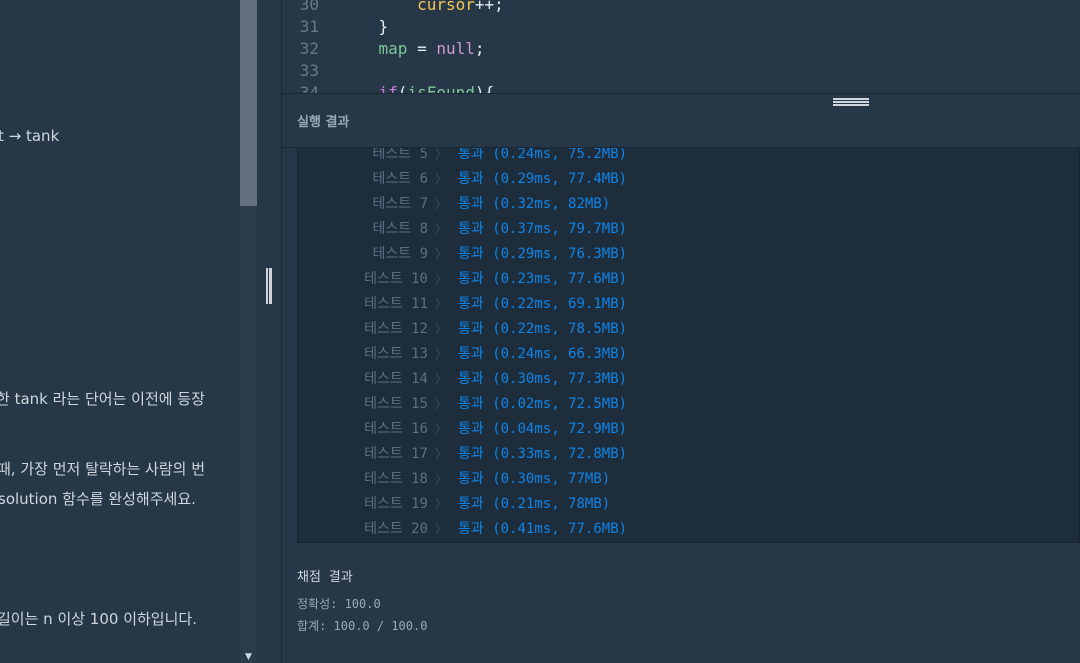  Describe the element at coordinates (851, 102) in the screenshot. I see `horizontal-grip-icon` at that location.